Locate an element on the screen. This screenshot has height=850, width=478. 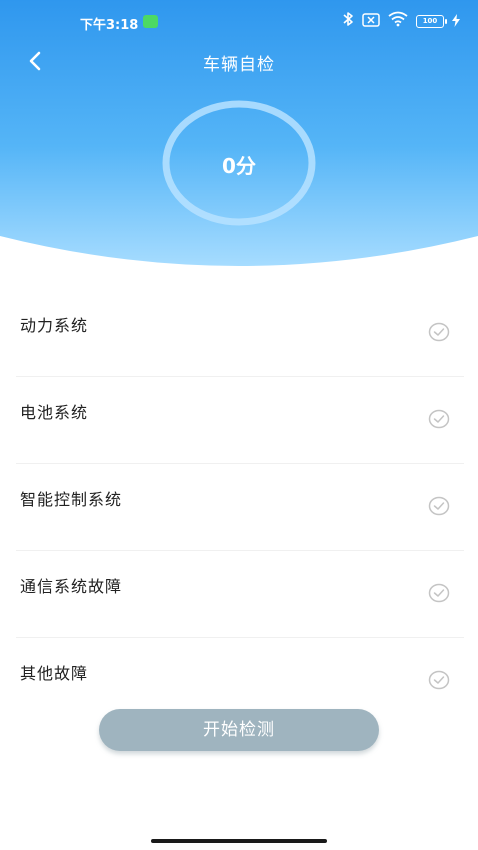
score-value: 0分 is located at coordinates (239, 166).